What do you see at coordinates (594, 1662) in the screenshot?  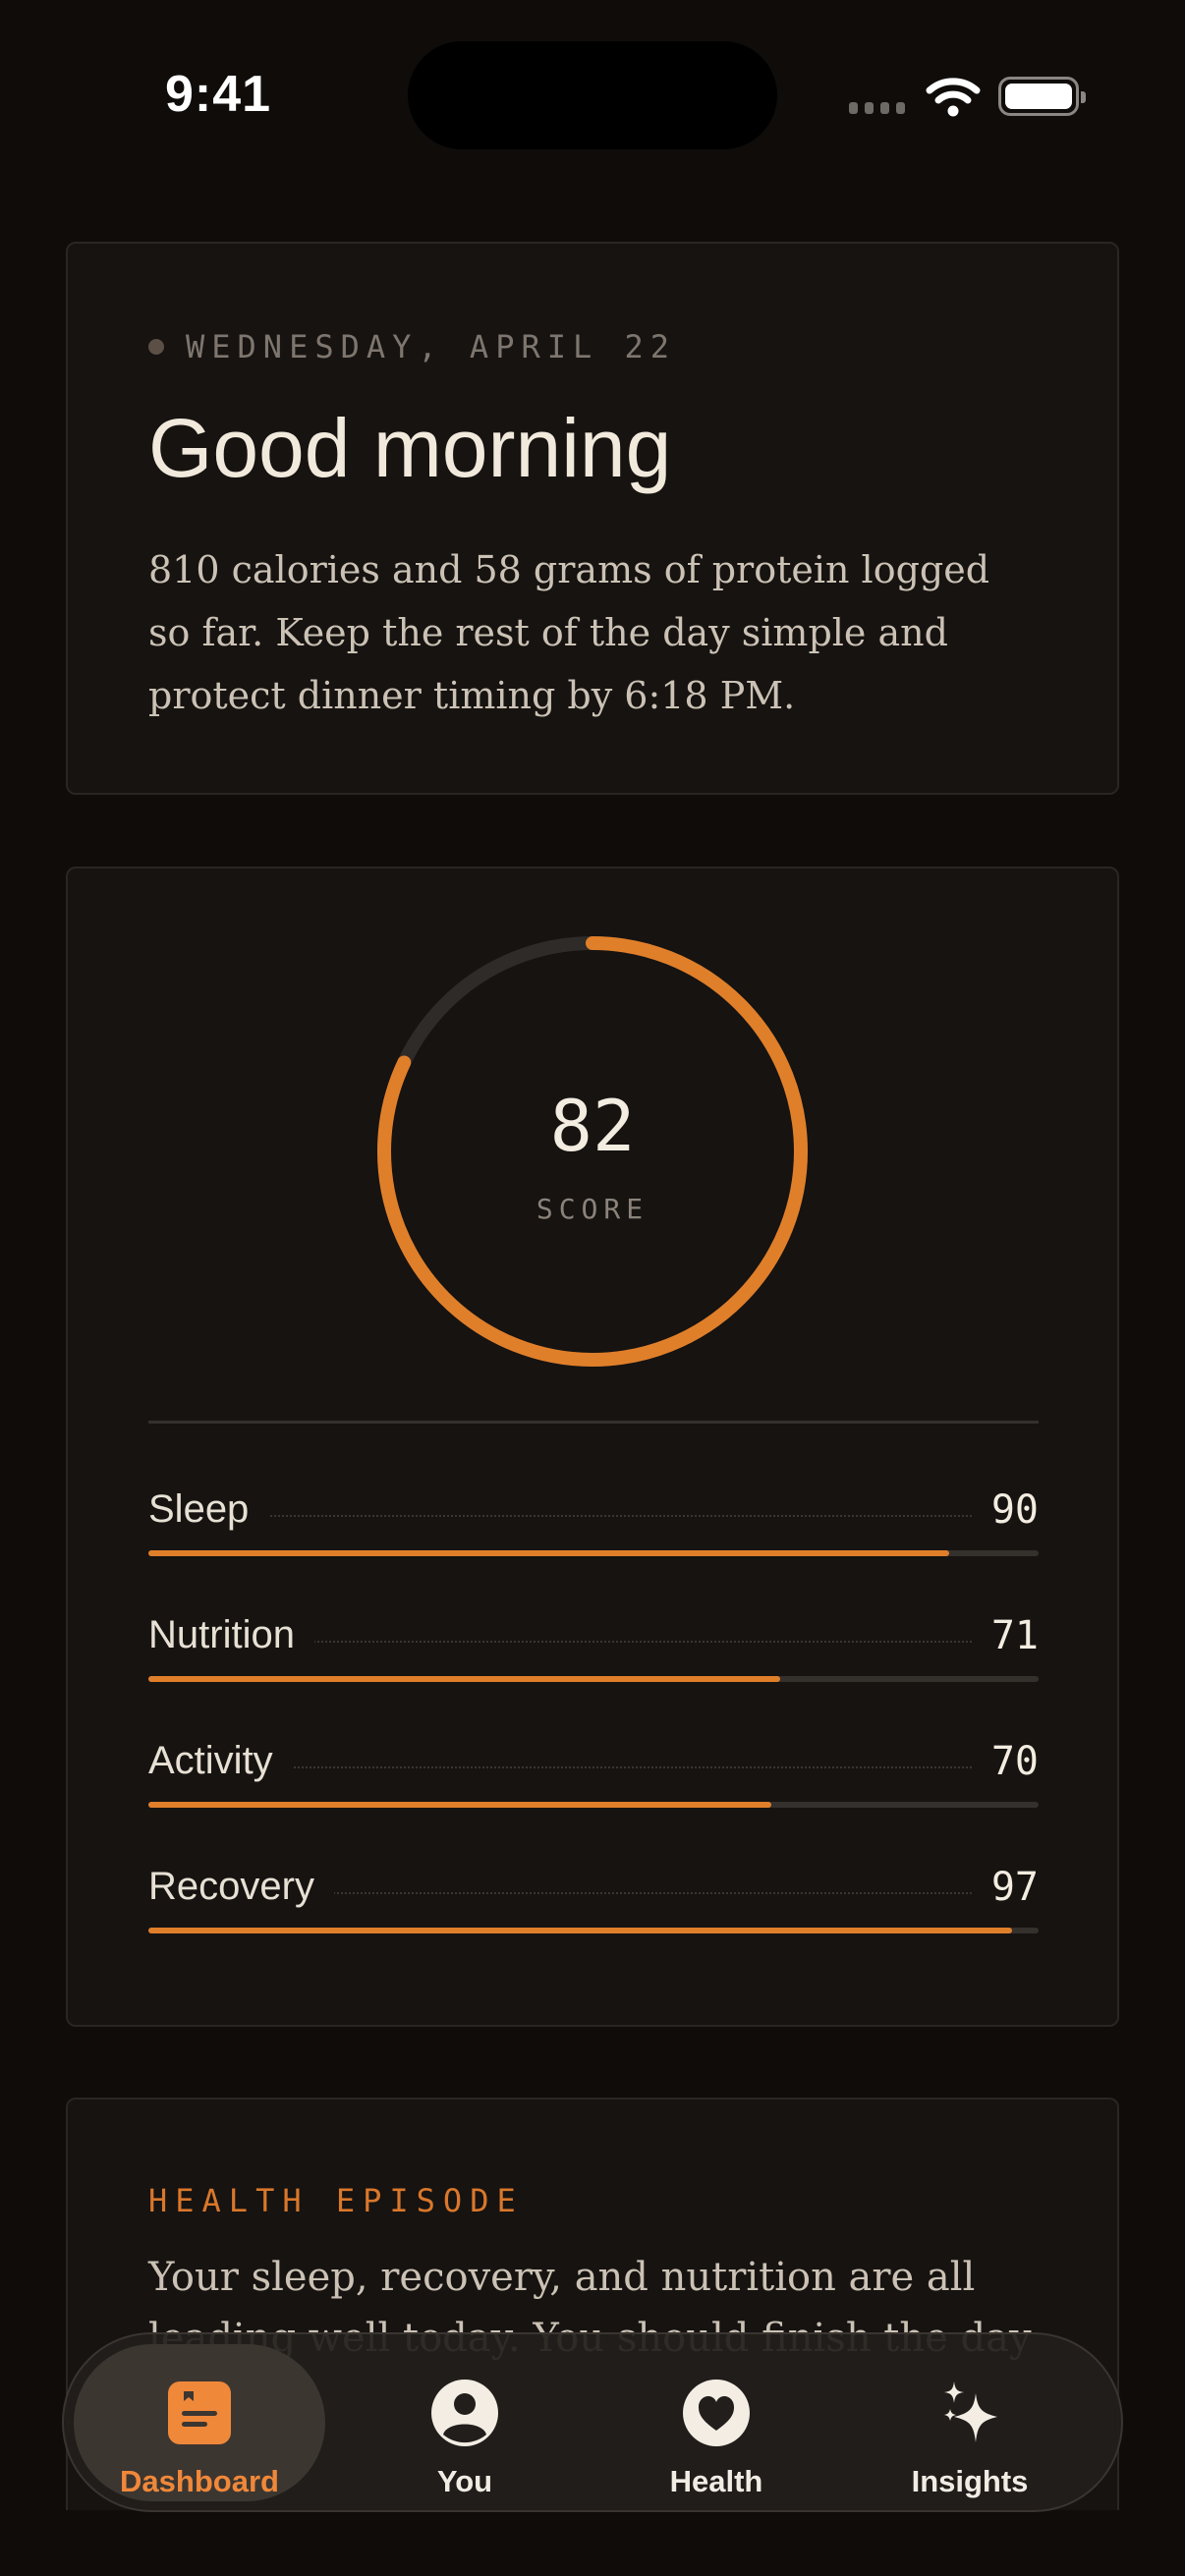 I see `metric-nutrition: Nutrition 71` at bounding box center [594, 1662].